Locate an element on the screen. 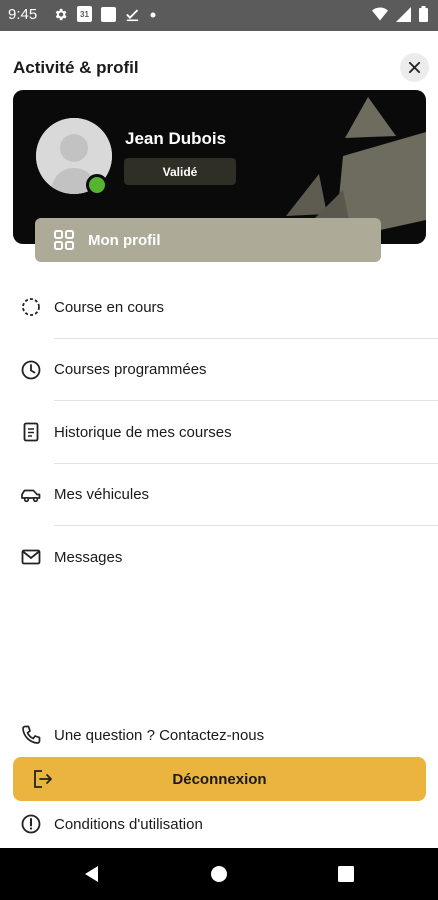 The width and height of the screenshot is (438, 900). status-left-icons: 31 is located at coordinates (105, 14).